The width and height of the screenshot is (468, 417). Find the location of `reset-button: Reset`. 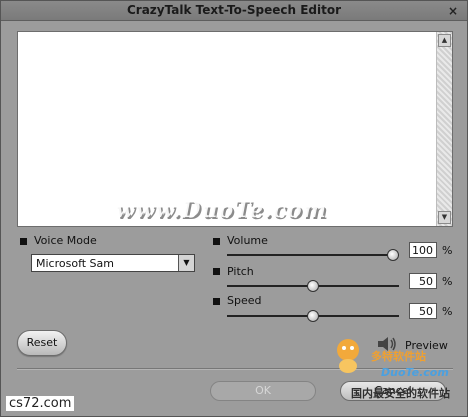

reset-button: Reset is located at coordinates (42, 343).